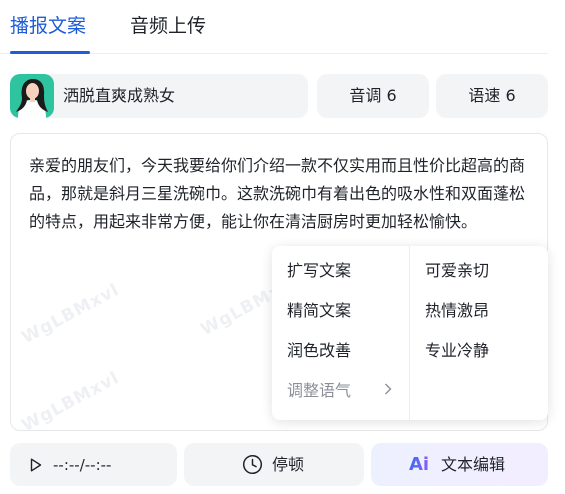 This screenshot has width=565, height=494. What do you see at coordinates (473, 464) in the screenshot?
I see `text-edit-label: 文本编辑` at bounding box center [473, 464].